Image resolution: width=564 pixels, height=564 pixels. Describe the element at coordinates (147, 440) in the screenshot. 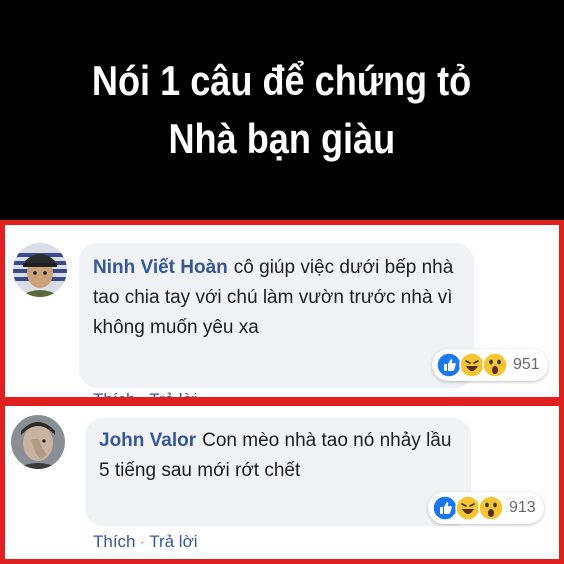

I see `comment-author: John Valor` at that location.